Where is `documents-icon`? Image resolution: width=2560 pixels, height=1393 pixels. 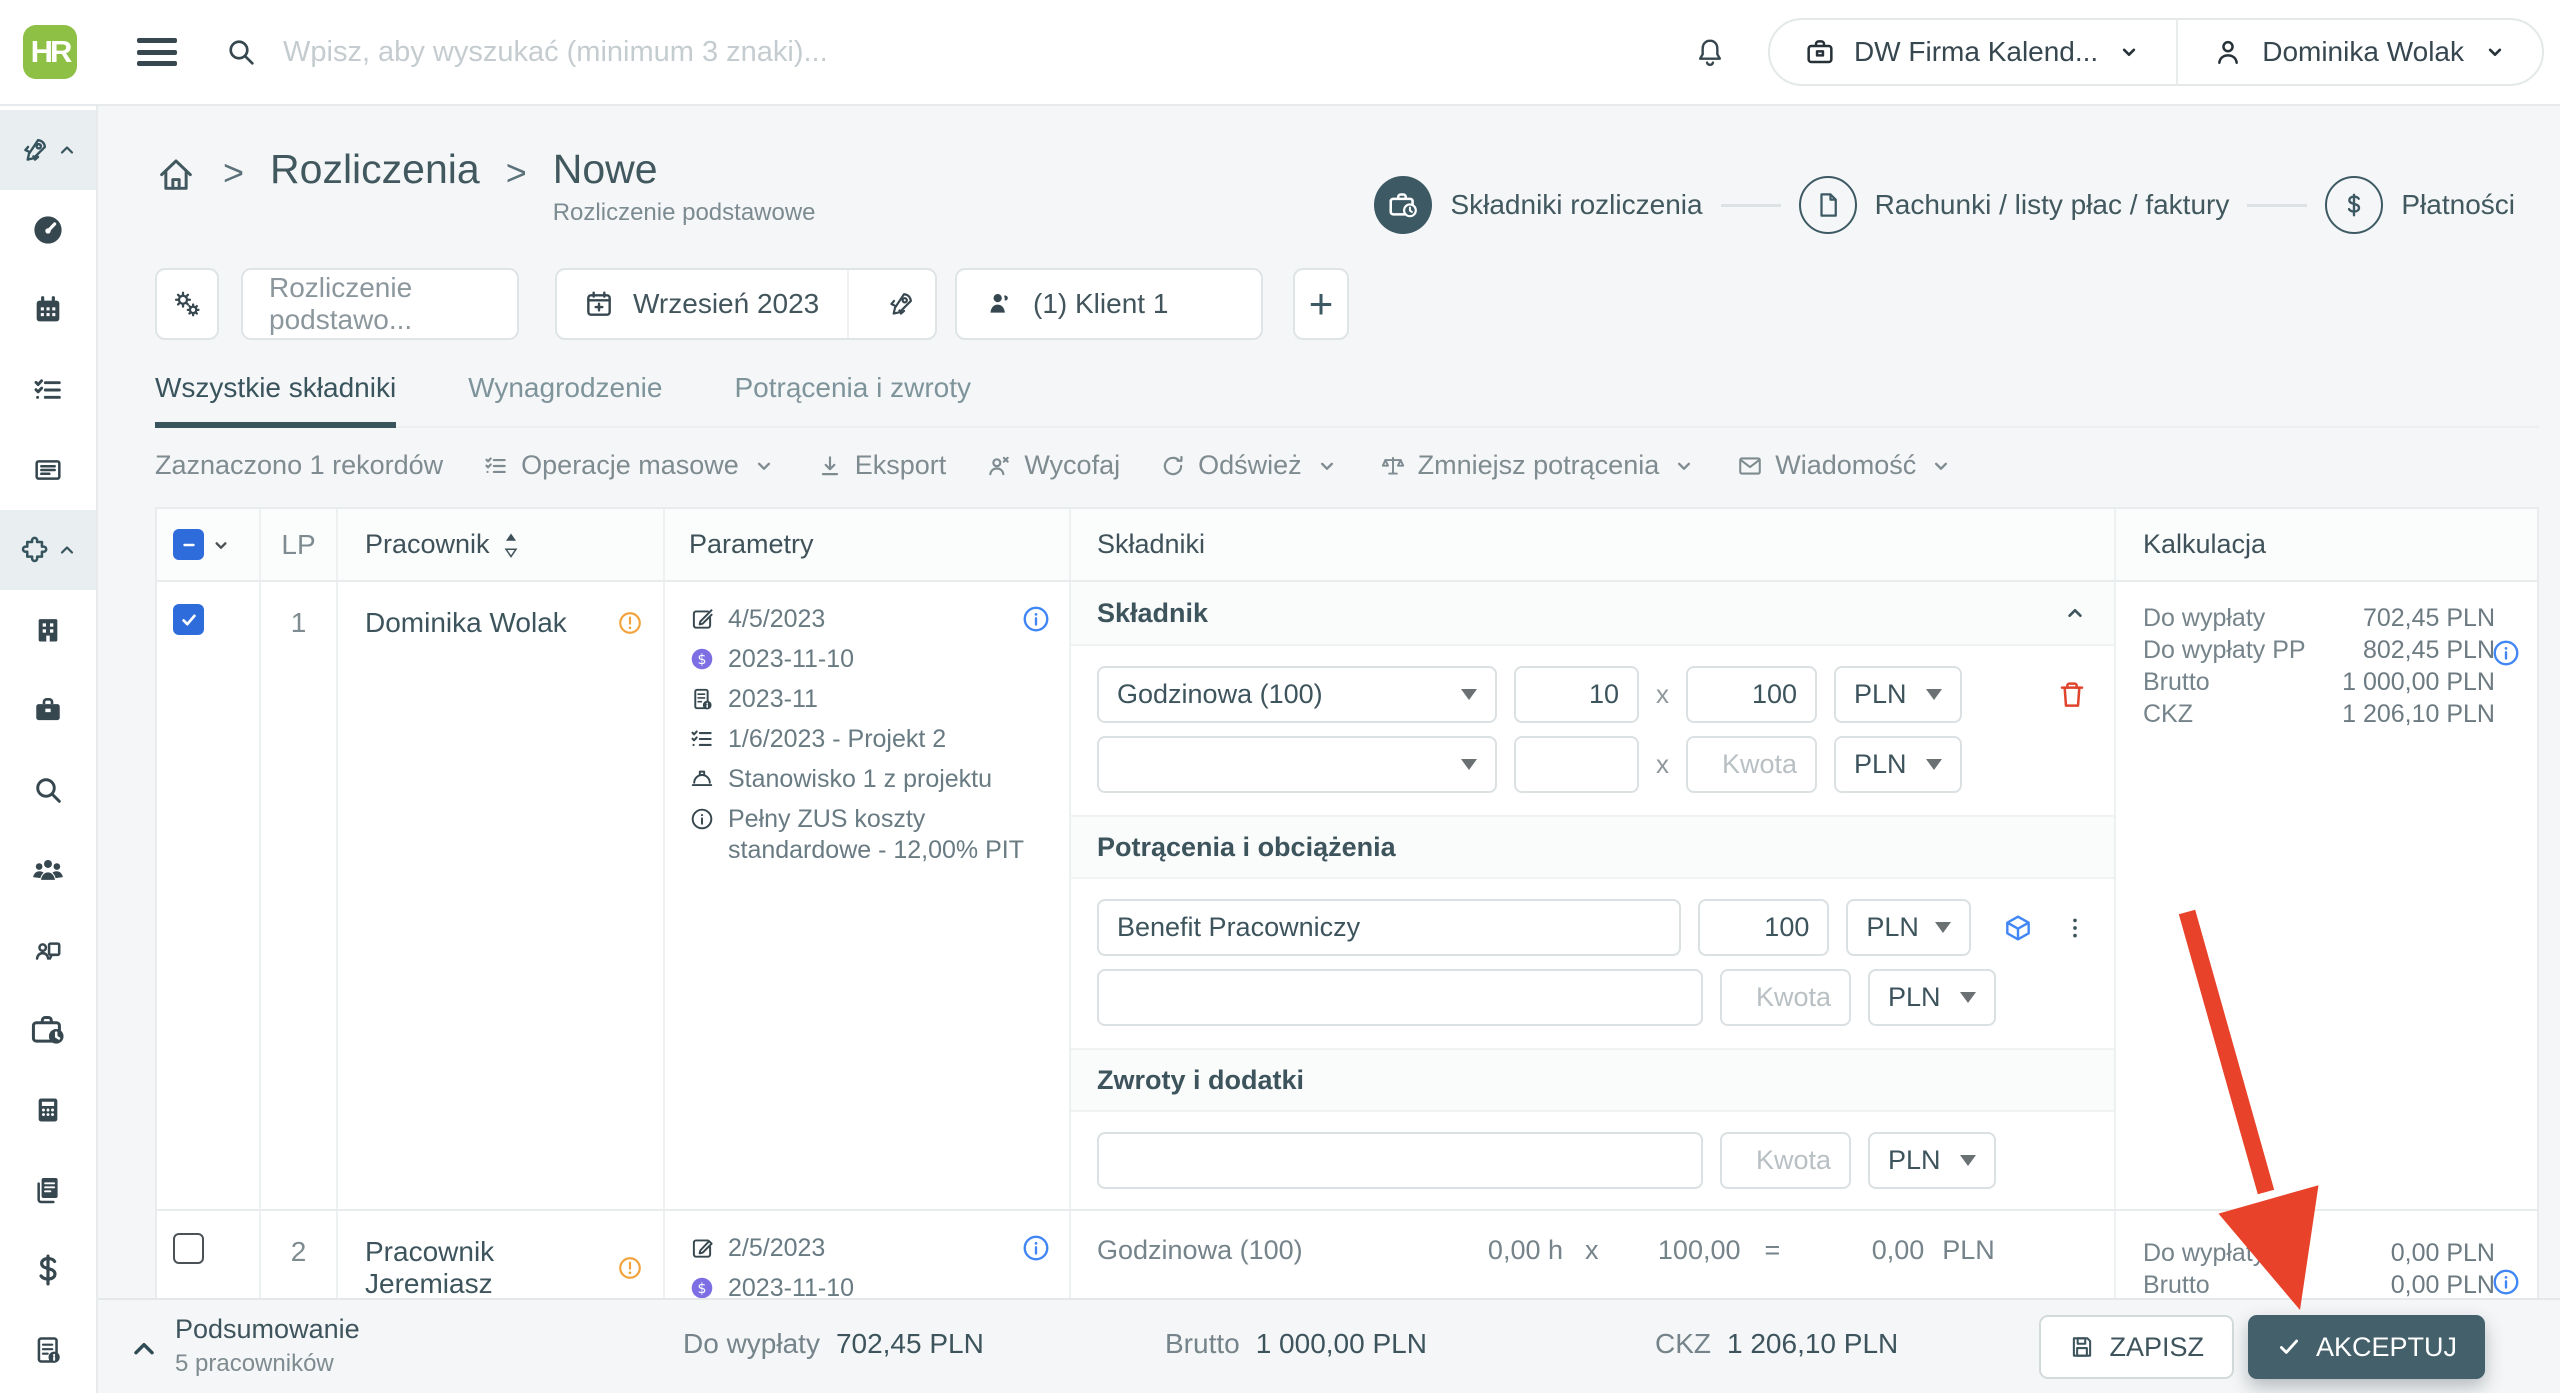
documents-icon is located at coordinates (47, 1191).